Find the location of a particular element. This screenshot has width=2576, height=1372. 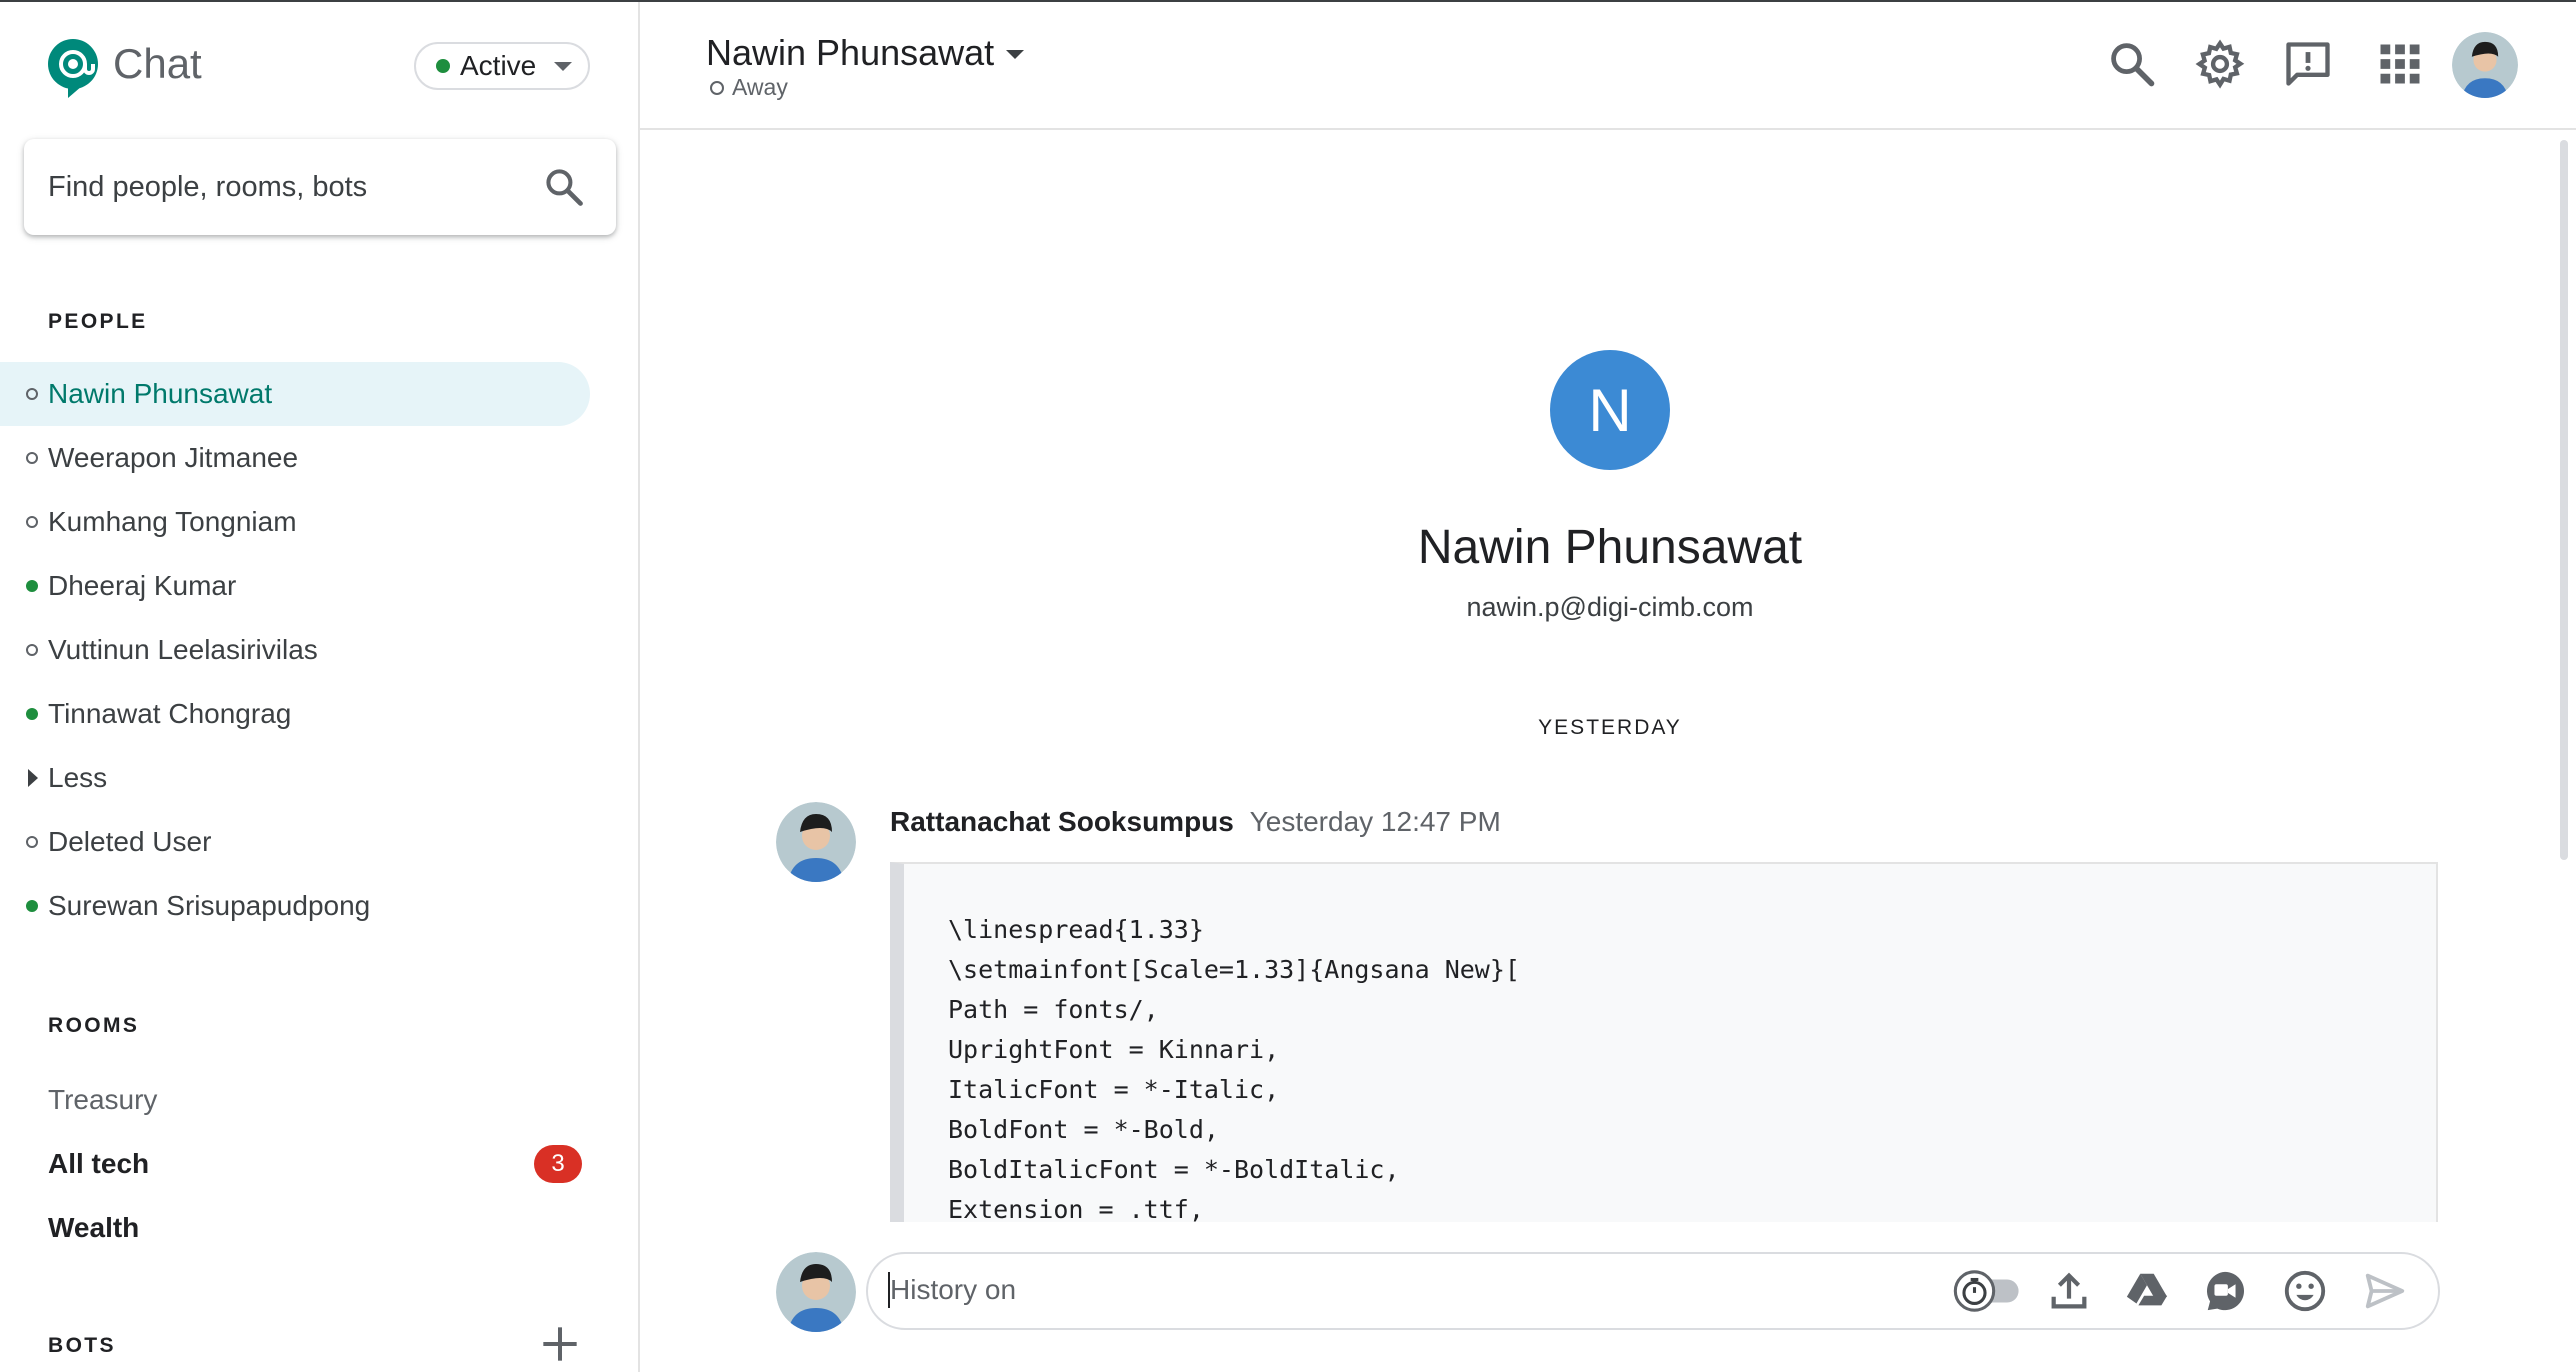

message-input-placeholder: History on is located at coordinates (953, 1289).